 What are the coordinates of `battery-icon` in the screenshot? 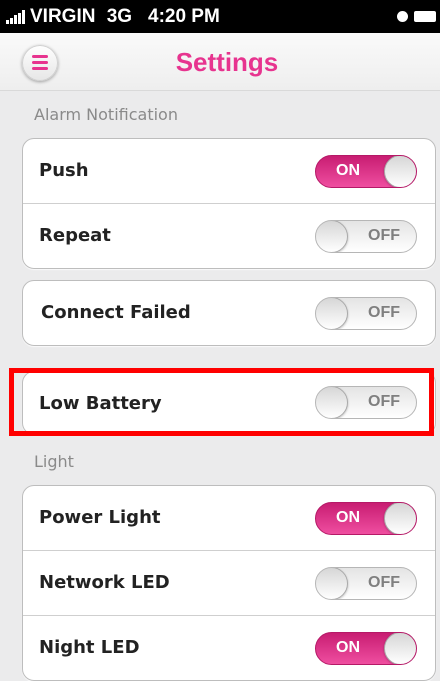 It's located at (425, 16).